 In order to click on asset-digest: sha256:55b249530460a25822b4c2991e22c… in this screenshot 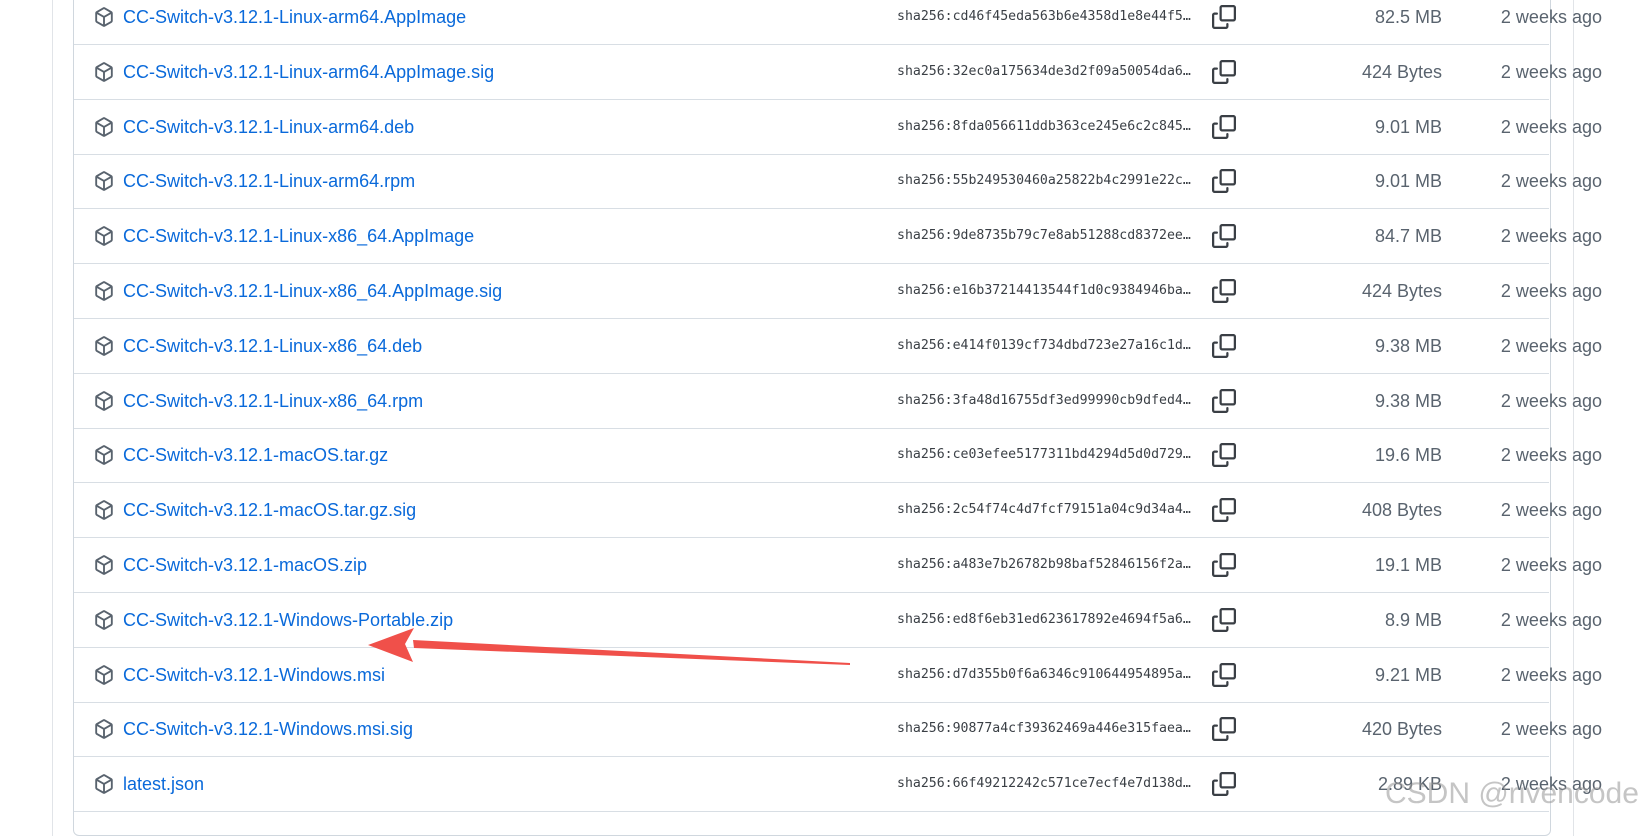, I will do `click(1044, 181)`.